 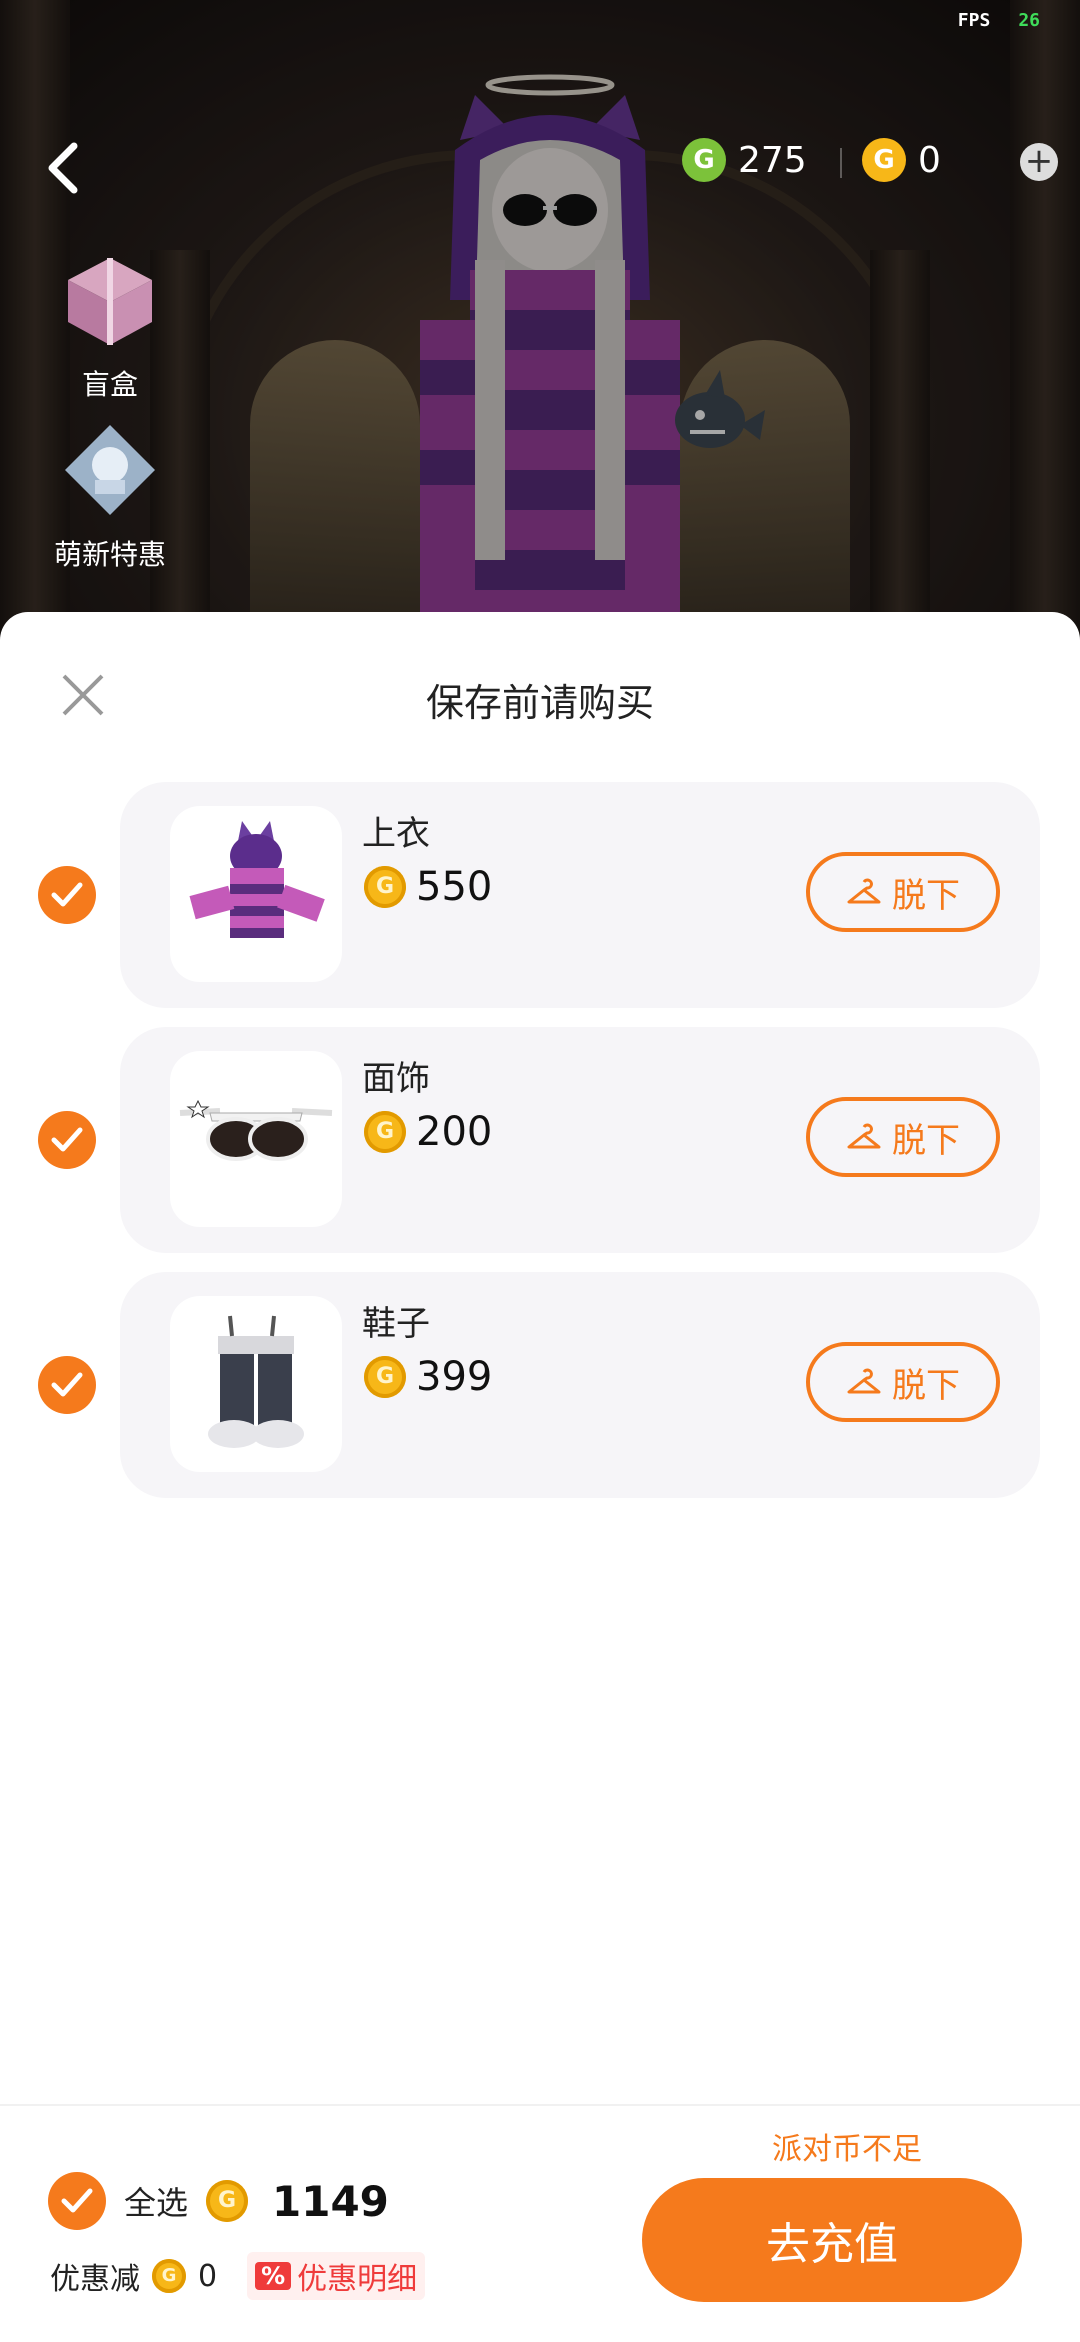 I want to click on item-card: 上衣 550 脱下, so click(x=580, y=895).